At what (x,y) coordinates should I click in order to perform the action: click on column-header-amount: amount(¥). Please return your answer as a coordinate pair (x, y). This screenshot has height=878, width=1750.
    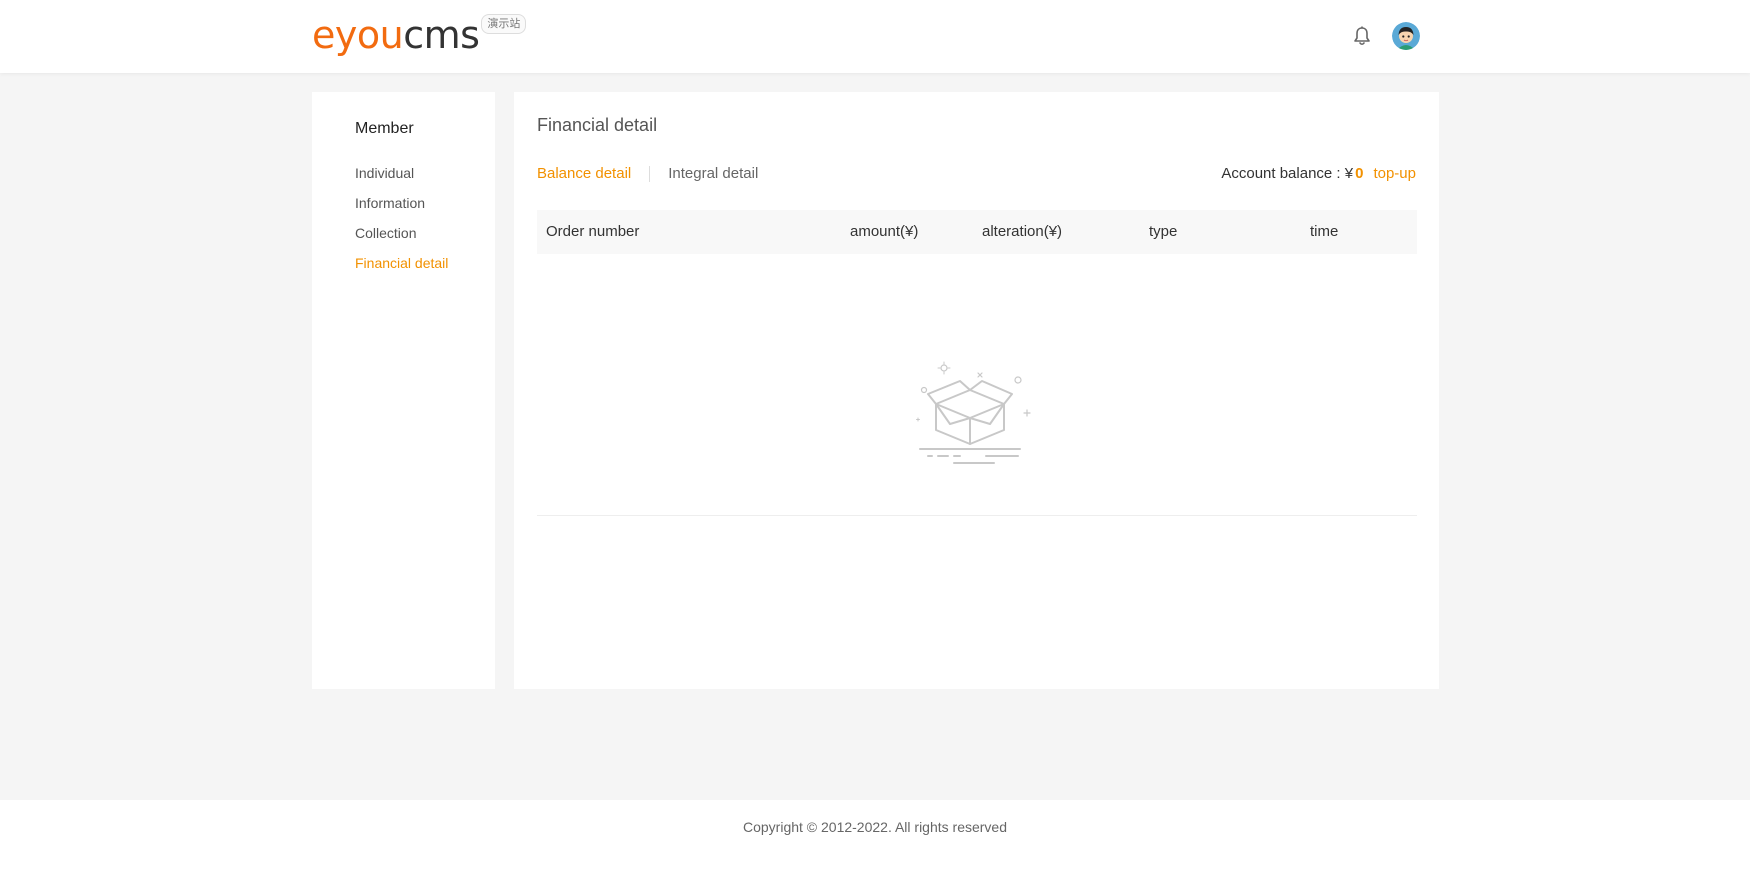
    Looking at the image, I should click on (884, 231).